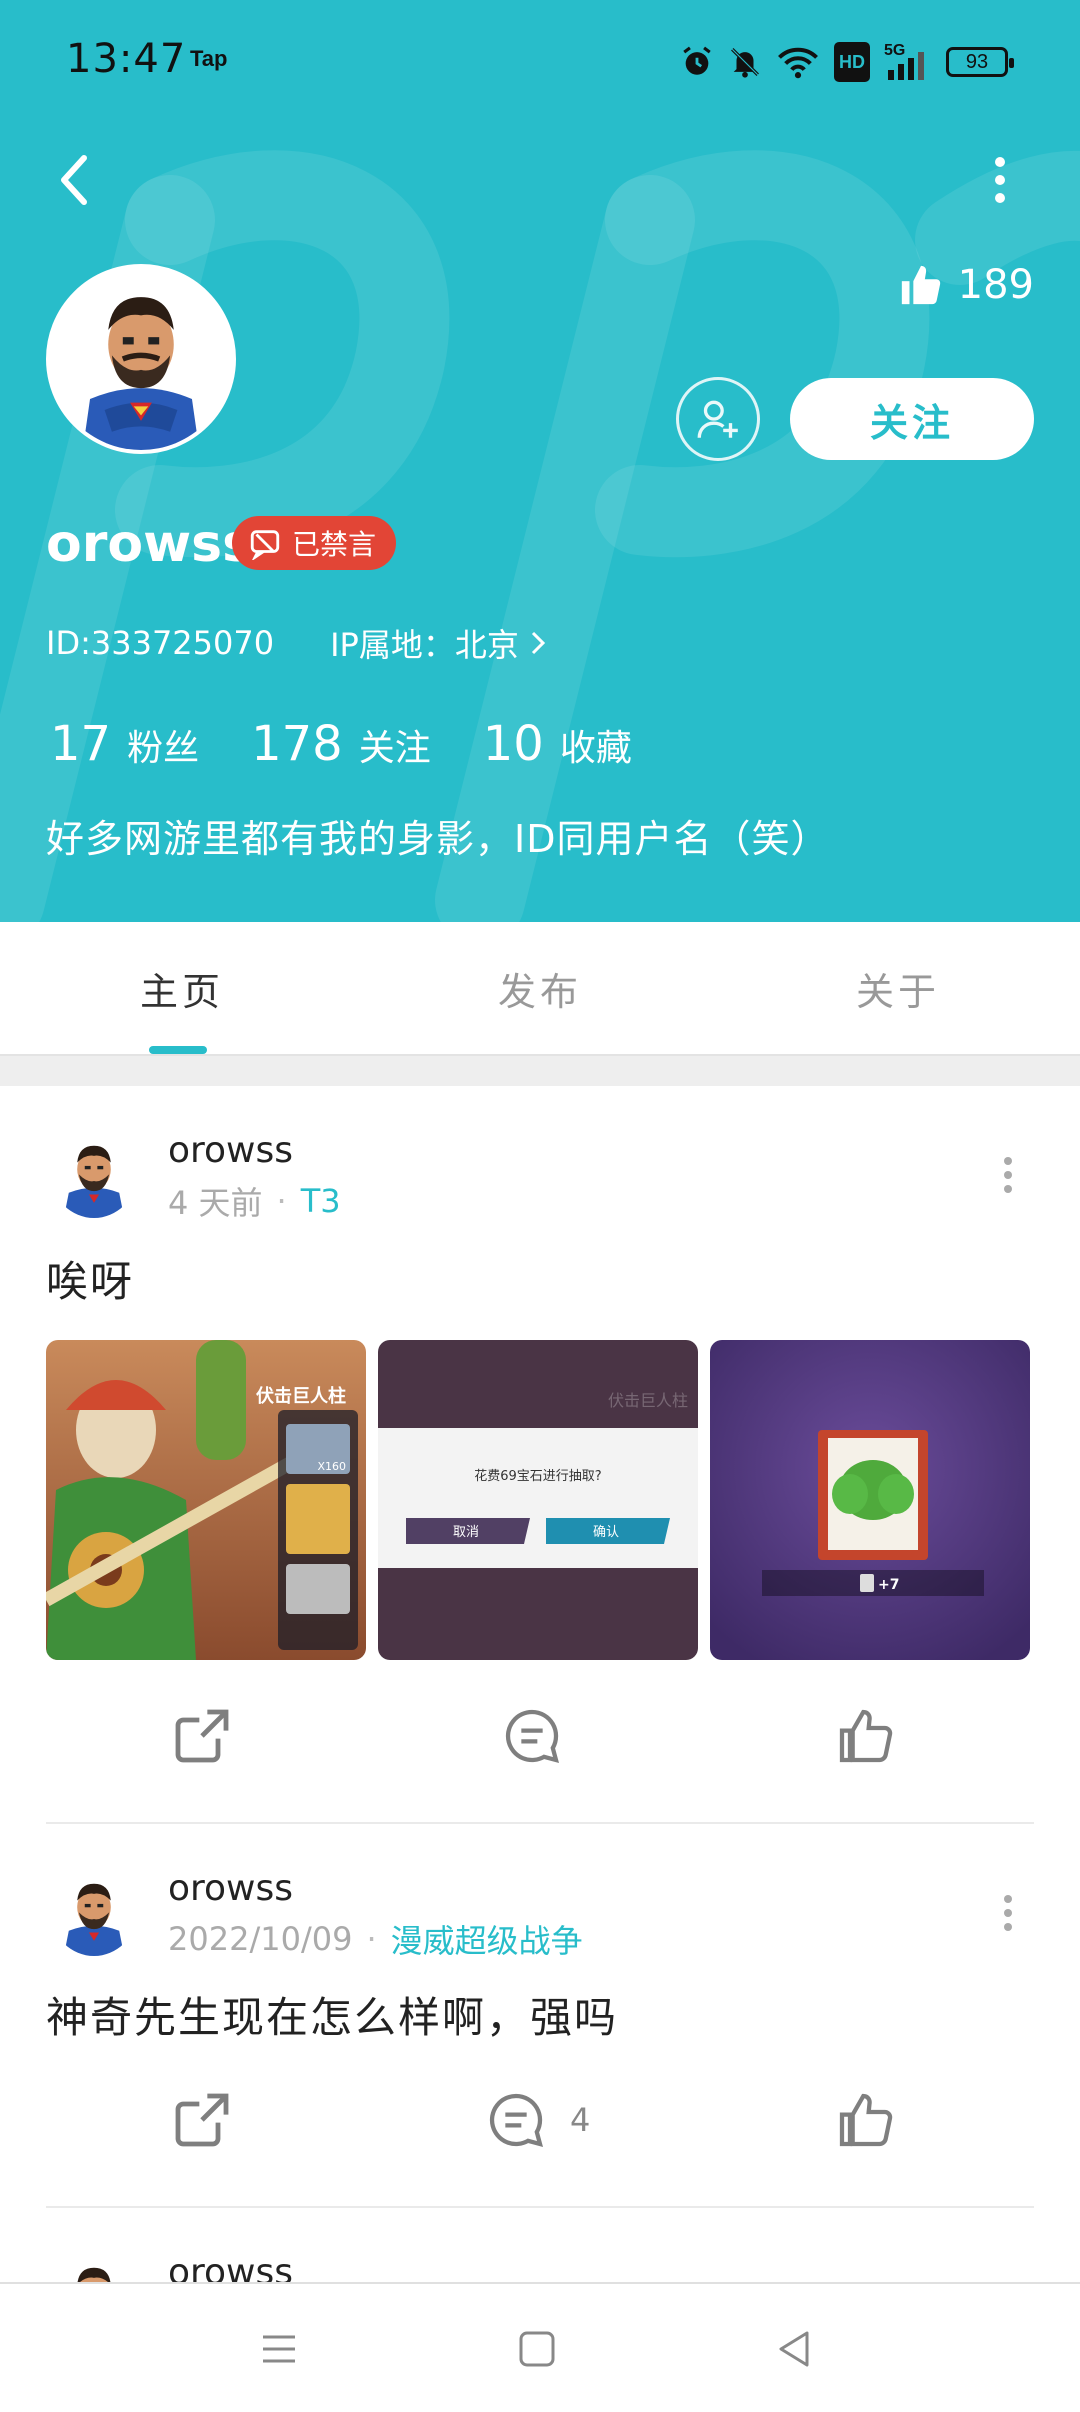 Image resolution: width=1080 pixels, height=2412 pixels. I want to click on dialog-confirm-text: 确认, so click(606, 1532).